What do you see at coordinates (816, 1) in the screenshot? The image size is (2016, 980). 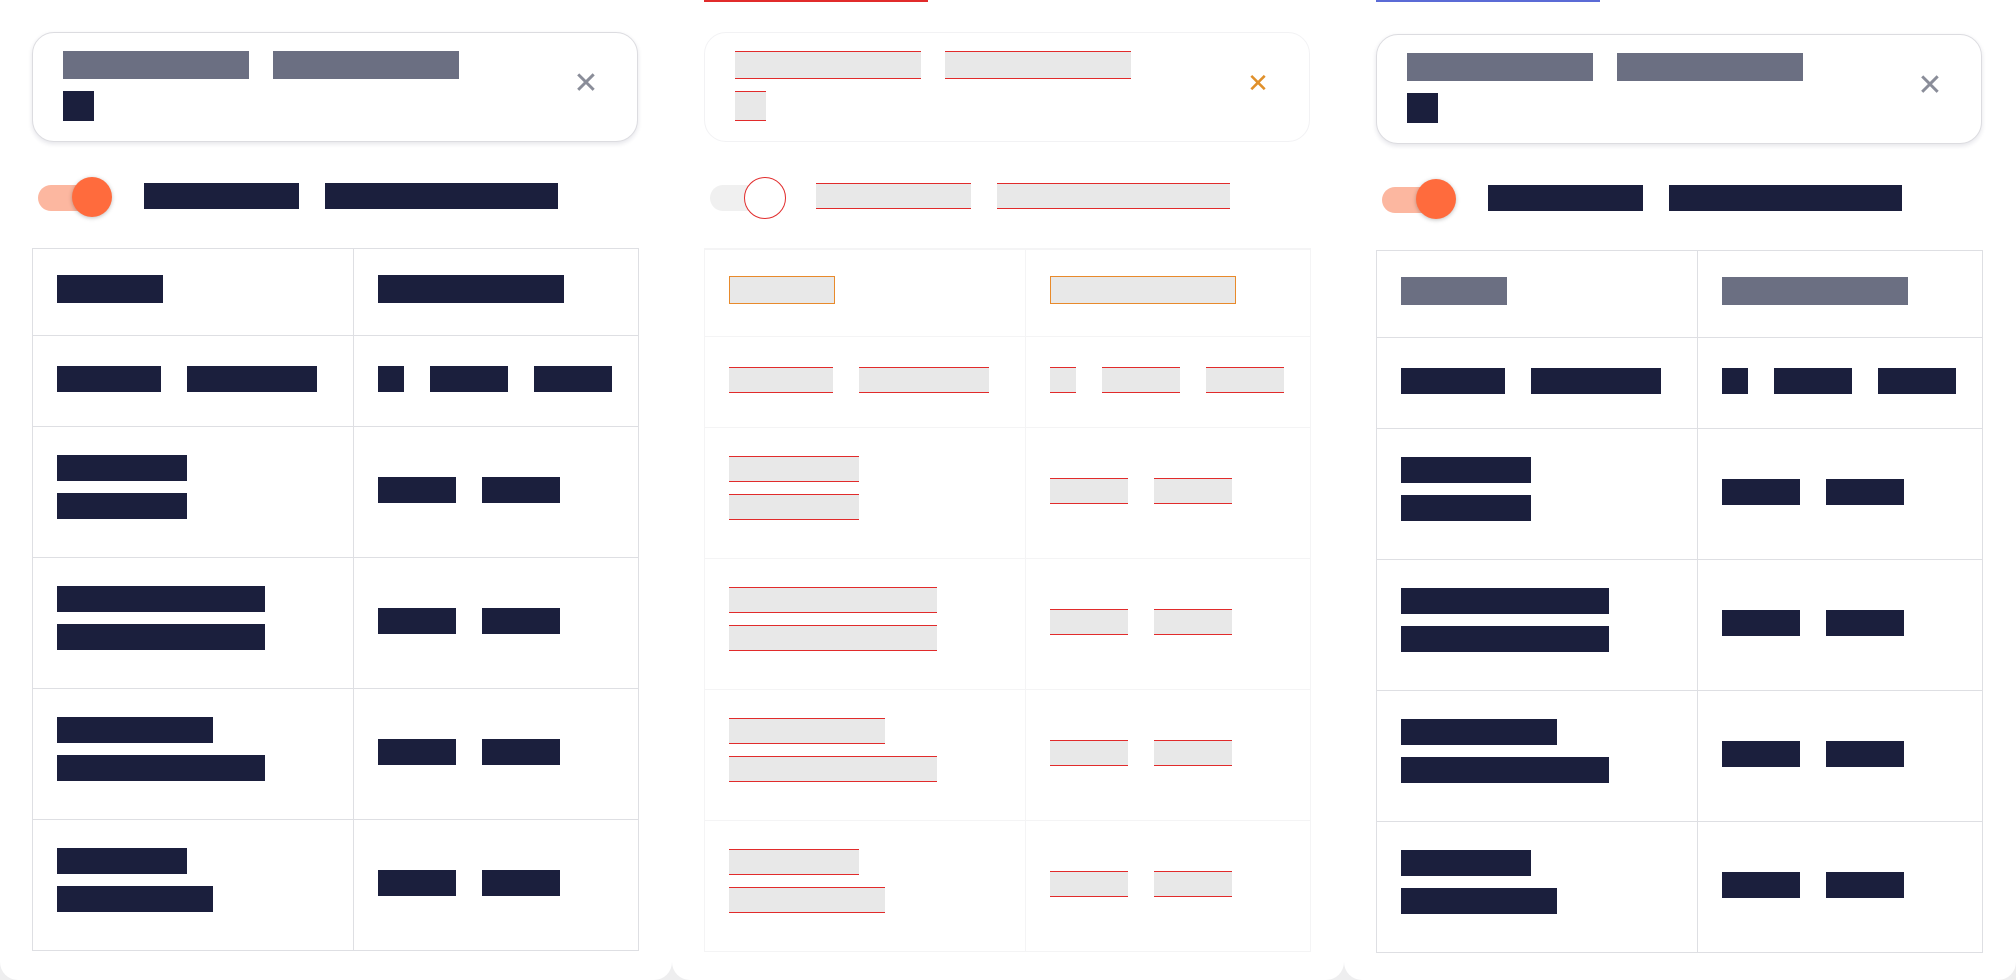 I see `top-accent` at bounding box center [816, 1].